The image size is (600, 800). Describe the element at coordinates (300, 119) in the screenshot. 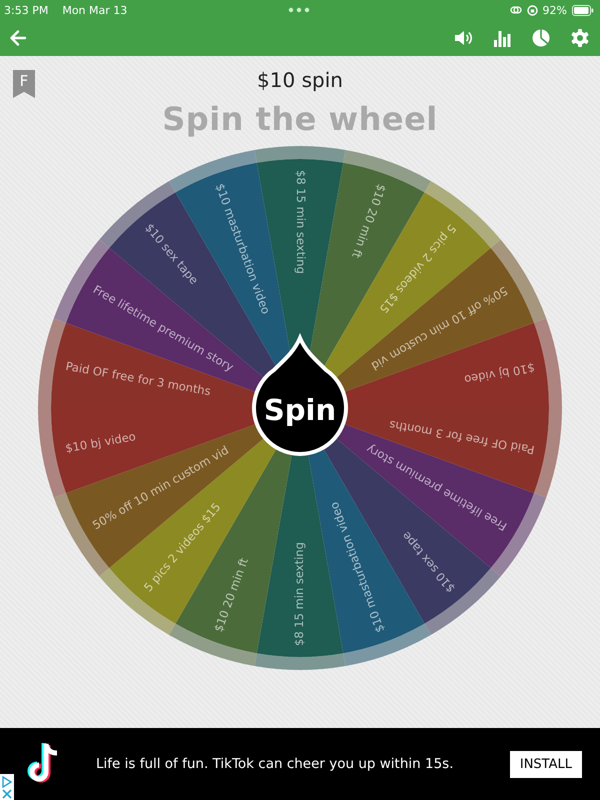

I see `wheel-title: Spin the wheel` at that location.